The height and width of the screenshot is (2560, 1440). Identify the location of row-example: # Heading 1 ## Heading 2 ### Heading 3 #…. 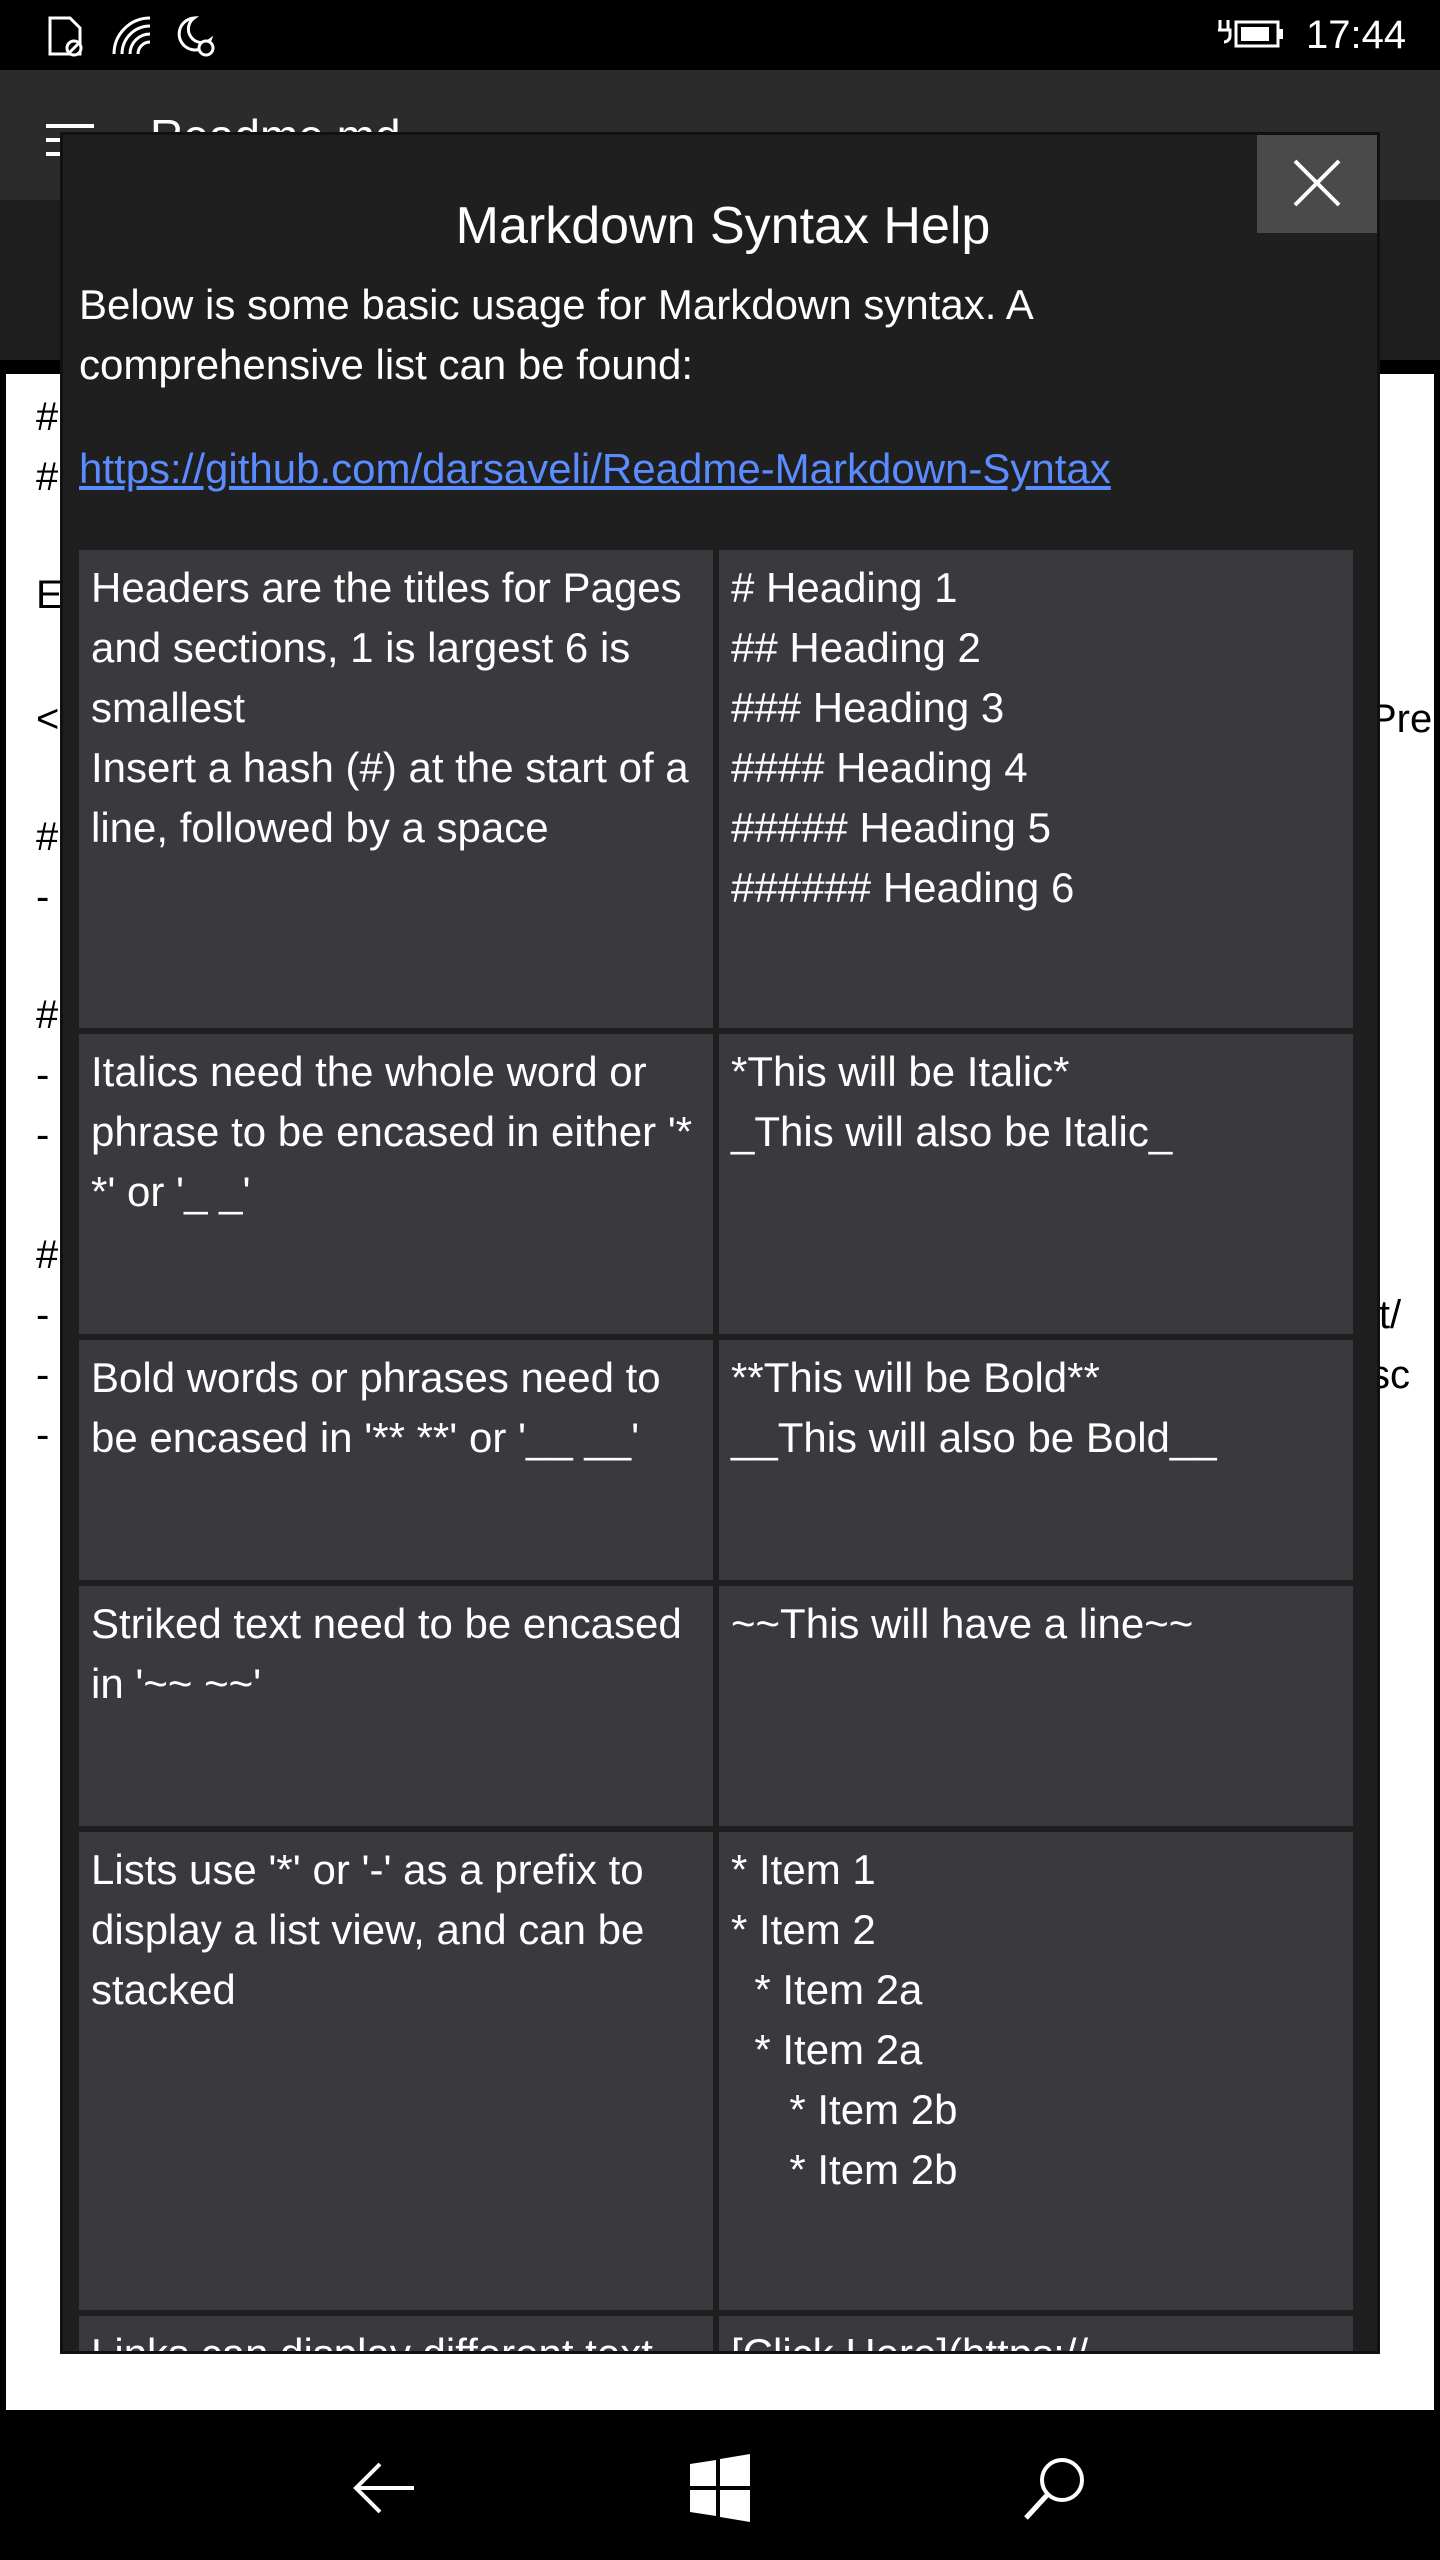
(1036, 789).